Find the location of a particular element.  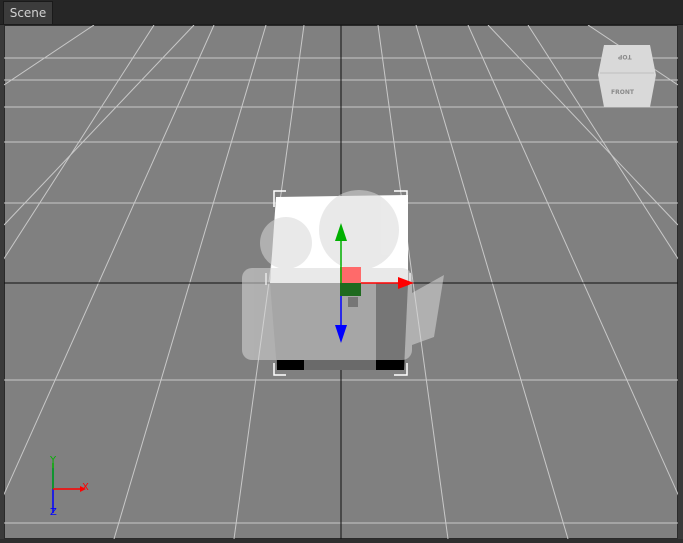

axis-x-label: X is located at coordinates (85, 487).